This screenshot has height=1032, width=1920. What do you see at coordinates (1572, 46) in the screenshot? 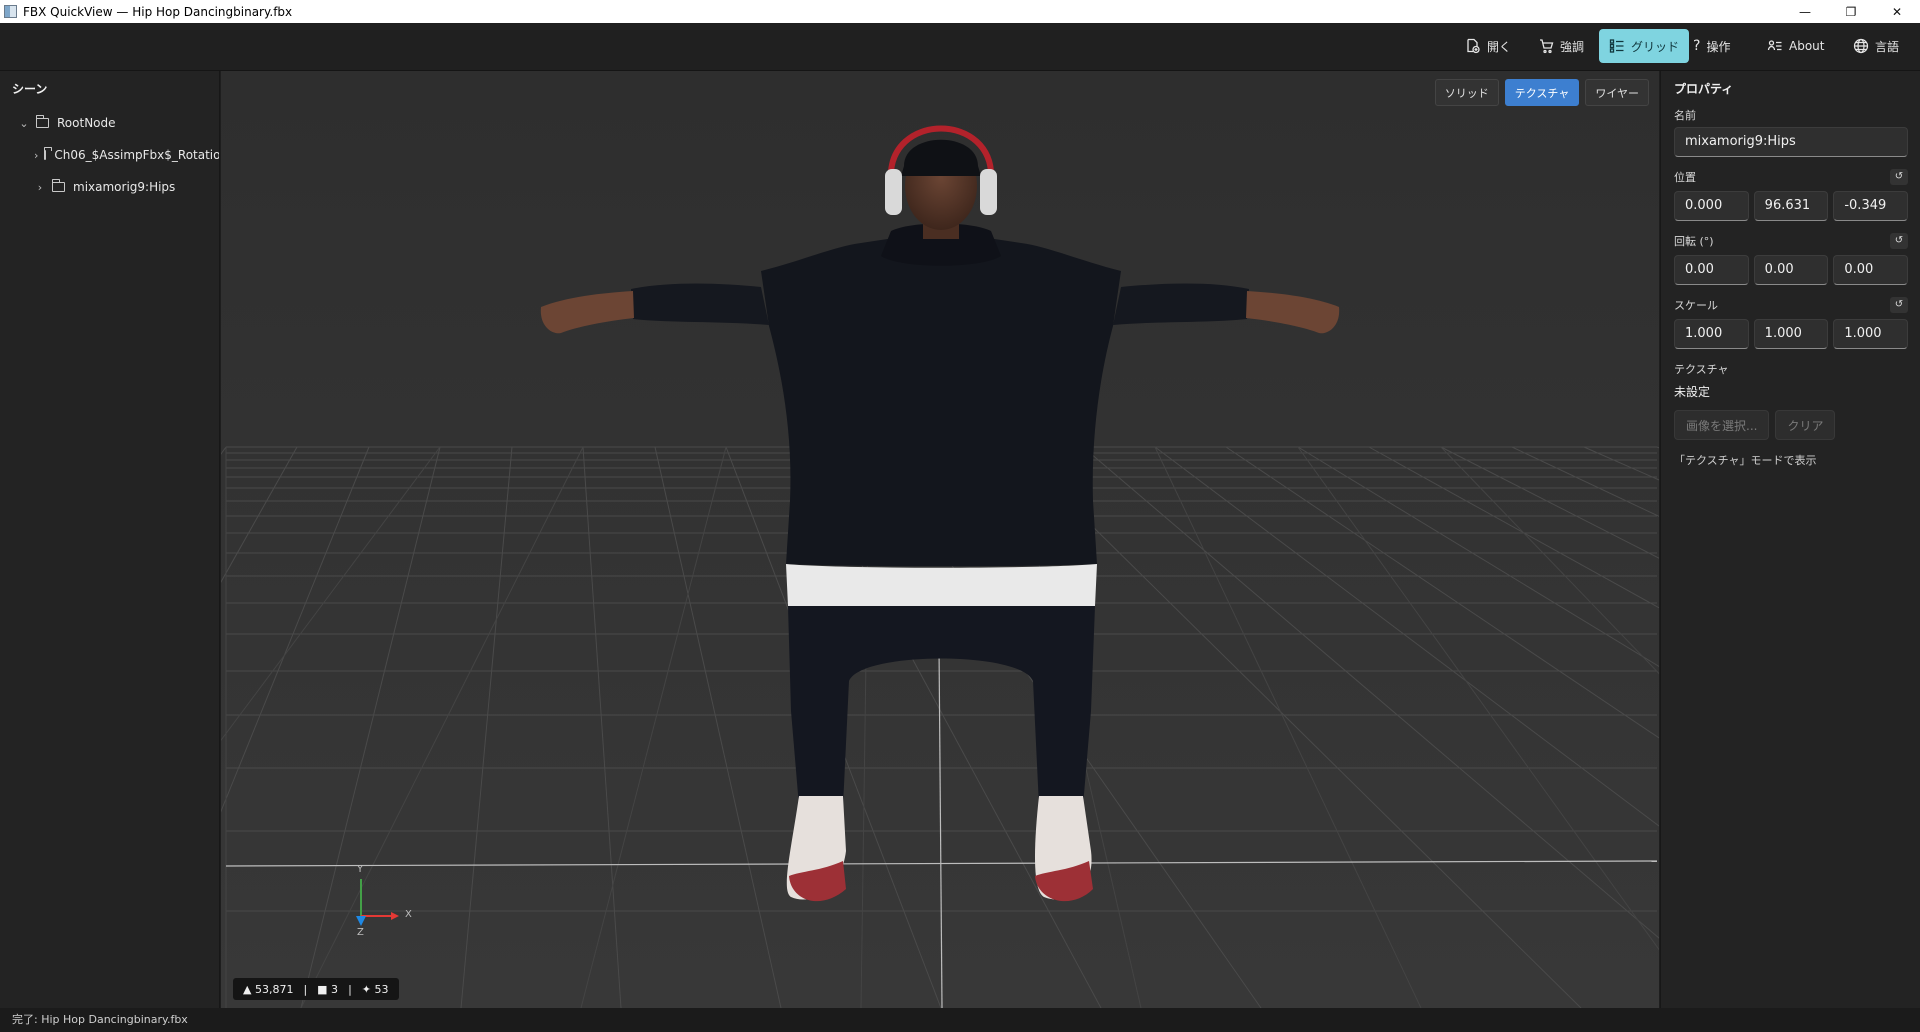
I see `highlight-label: 強調` at bounding box center [1572, 46].